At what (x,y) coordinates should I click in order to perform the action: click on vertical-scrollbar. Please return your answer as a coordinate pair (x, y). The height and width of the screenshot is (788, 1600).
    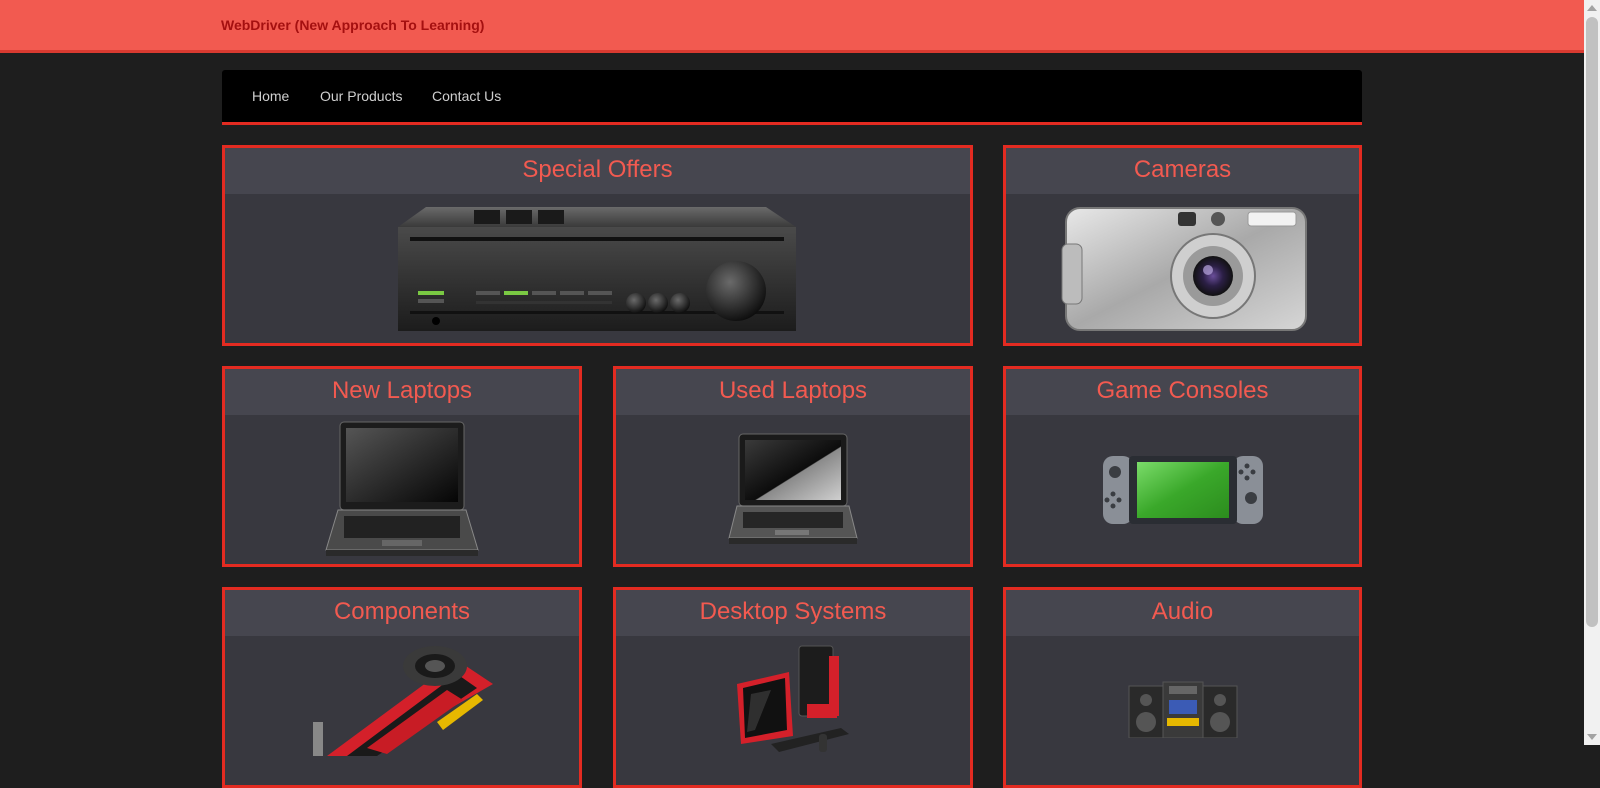
    Looking at the image, I should click on (1592, 372).